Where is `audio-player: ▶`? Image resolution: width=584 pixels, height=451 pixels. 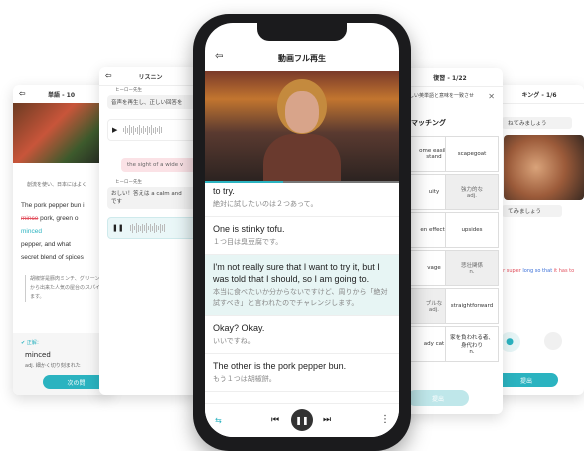
audio-player: ▶ is located at coordinates (154, 130).